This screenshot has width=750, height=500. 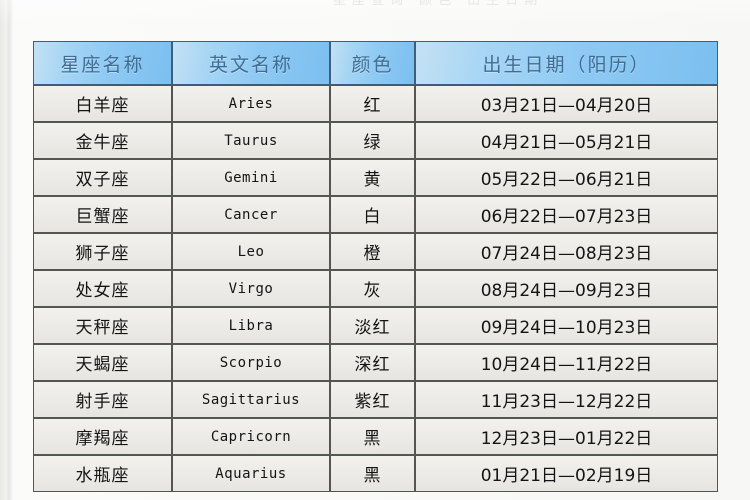 What do you see at coordinates (102, 288) in the screenshot?
I see `cell-name: 处女座` at bounding box center [102, 288].